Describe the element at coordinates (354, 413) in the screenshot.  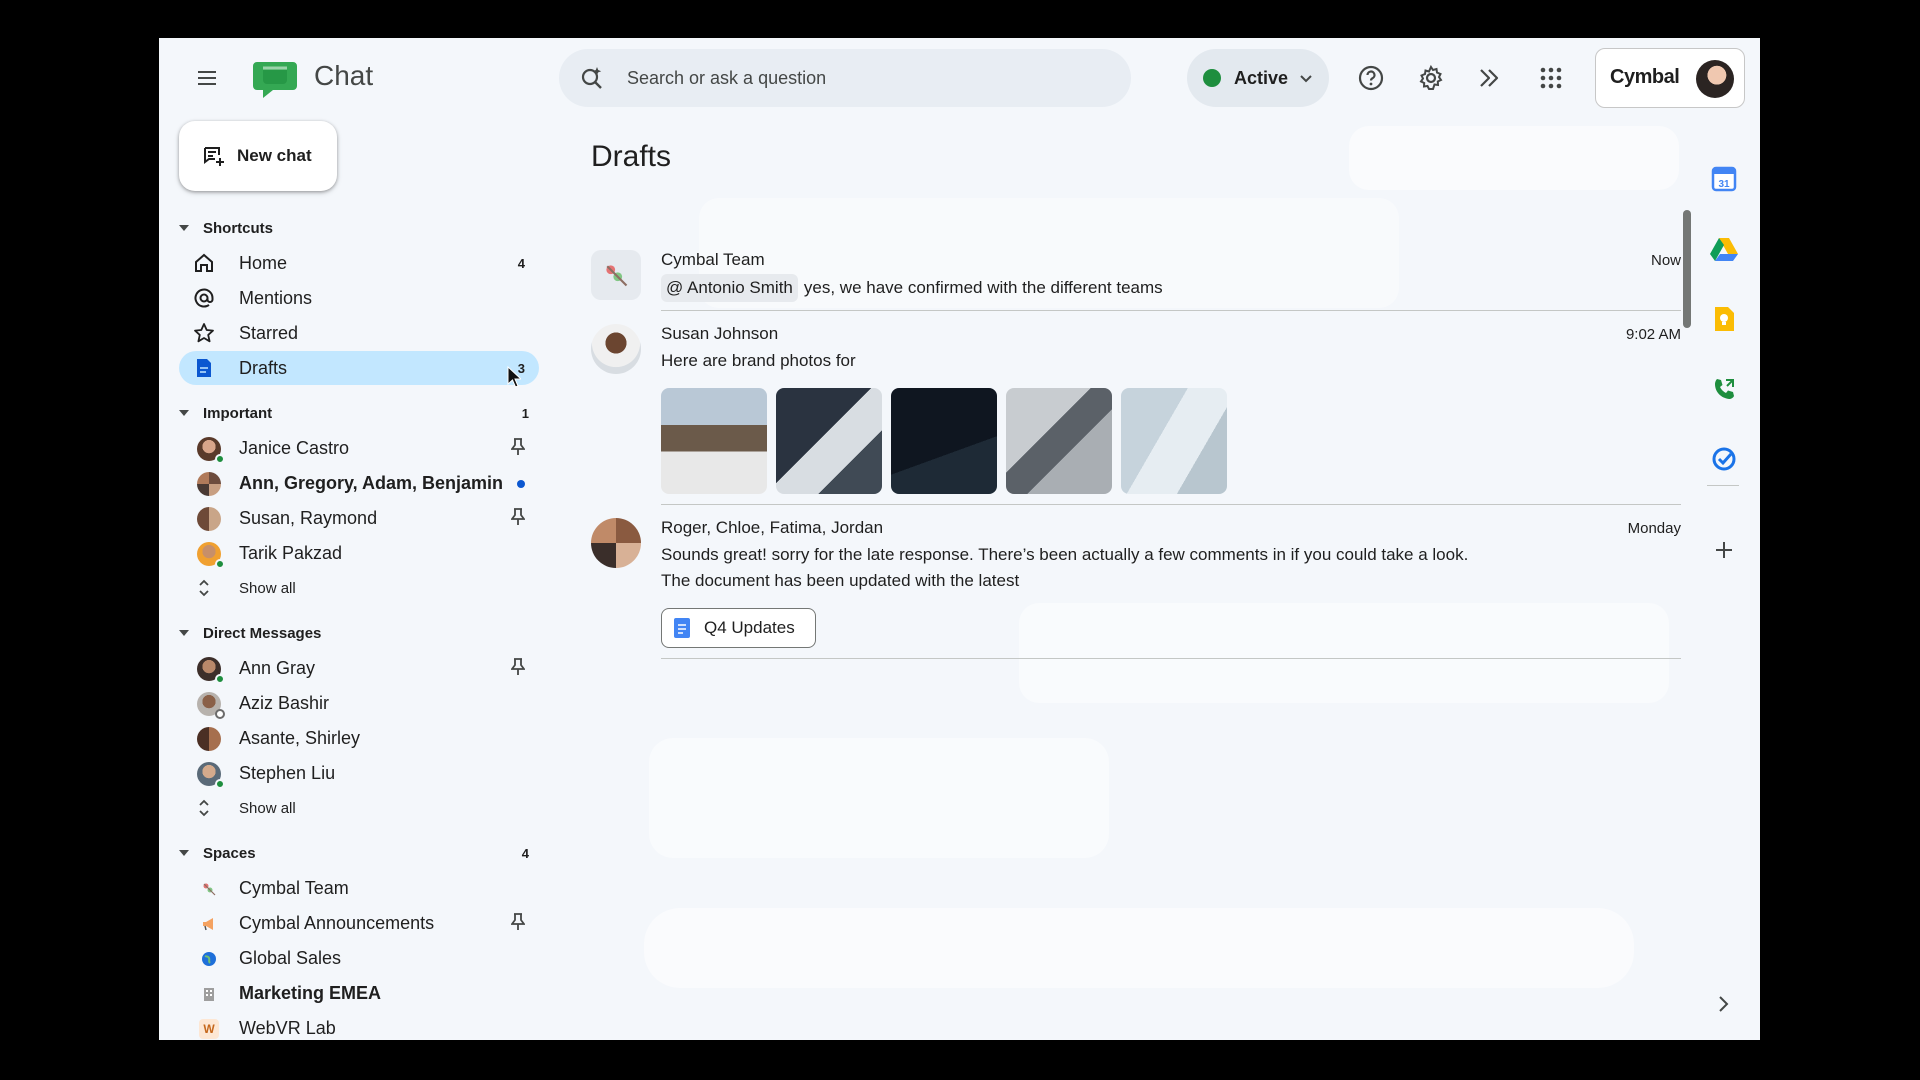
I see `section-important: Important 1` at that location.